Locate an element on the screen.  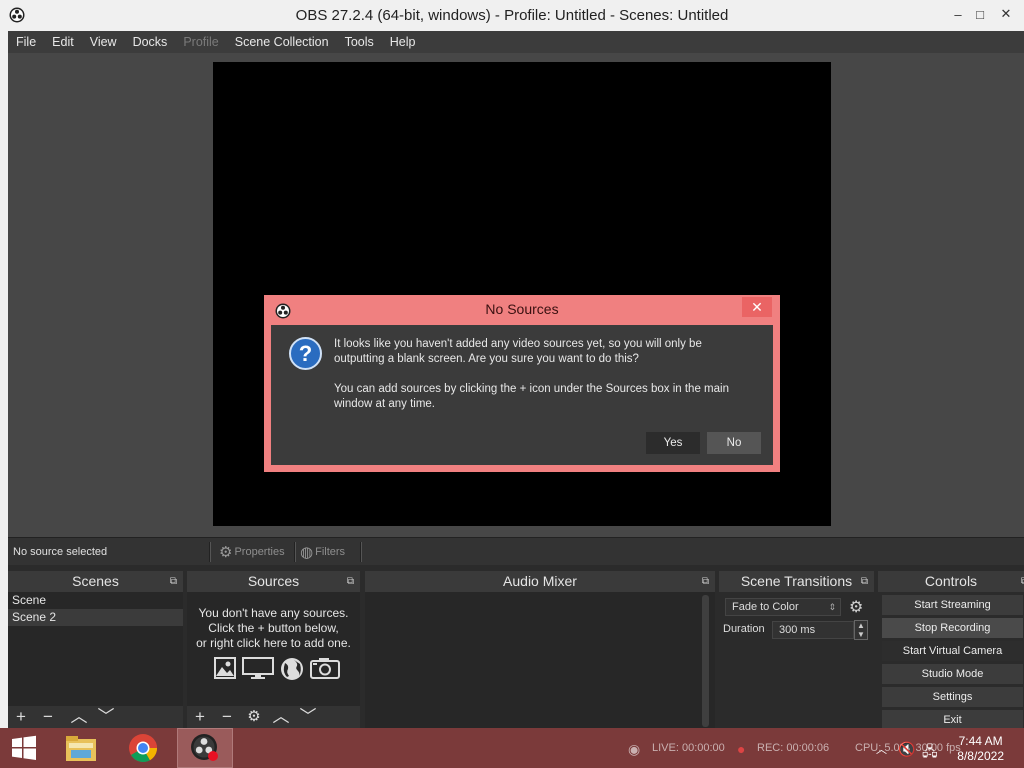
menu-edit: Edit is located at coordinates (63, 42).